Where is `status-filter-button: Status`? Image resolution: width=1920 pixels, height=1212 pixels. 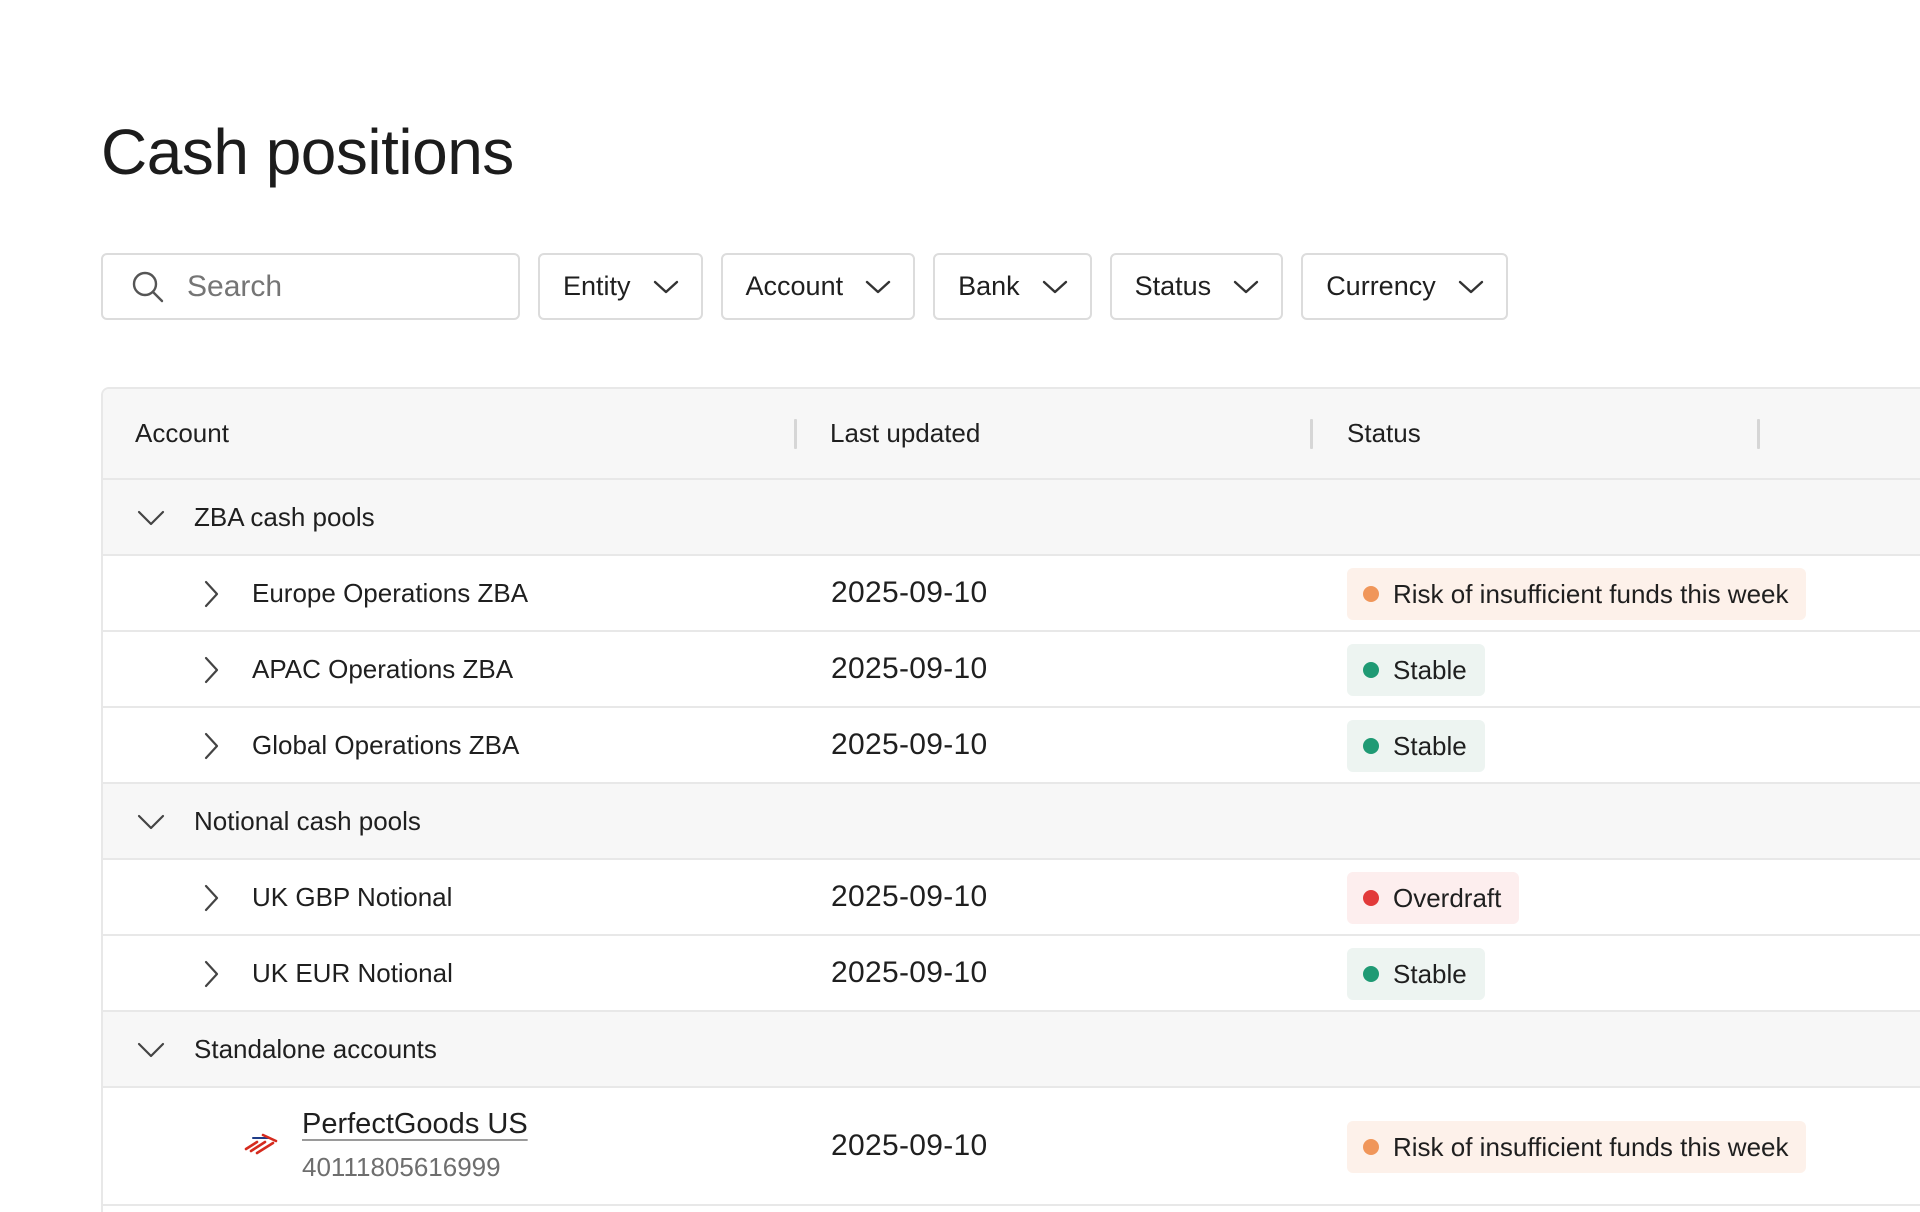 status-filter-button: Status is located at coordinates (1196, 286).